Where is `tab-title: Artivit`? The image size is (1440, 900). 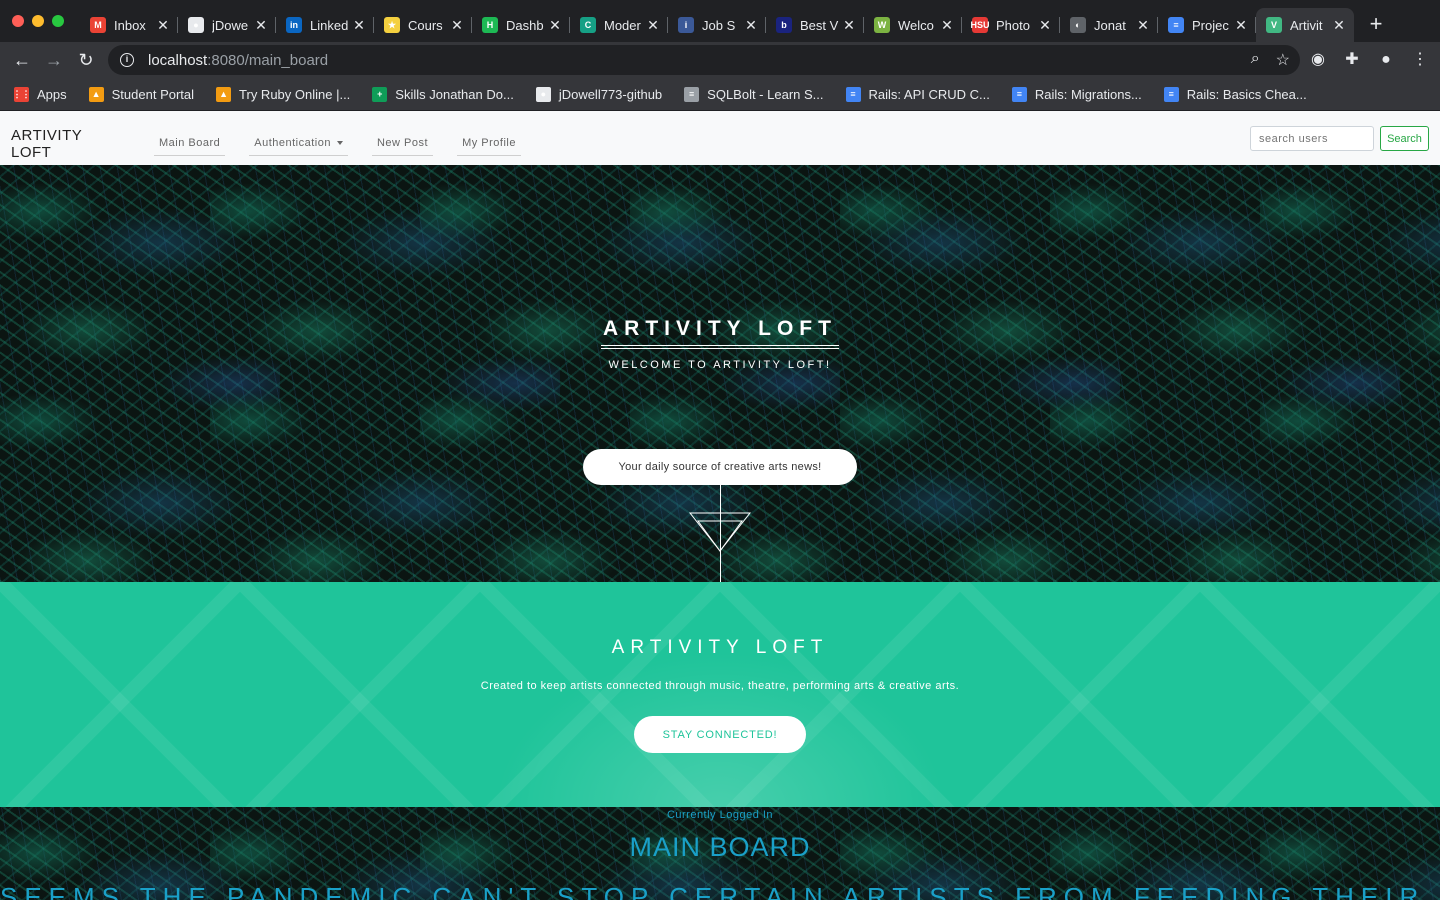
tab-title: Artivit is located at coordinates (1306, 25).